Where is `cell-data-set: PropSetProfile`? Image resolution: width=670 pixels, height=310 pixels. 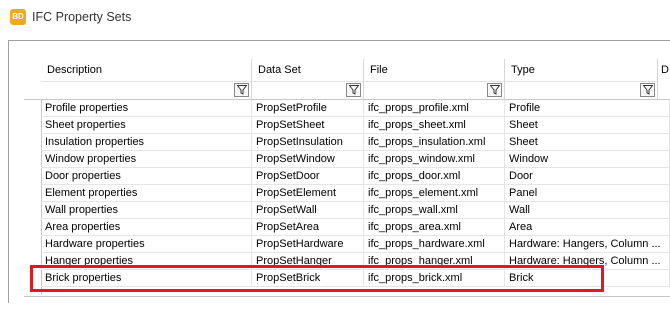
cell-data-set: PropSetProfile is located at coordinates (308, 108).